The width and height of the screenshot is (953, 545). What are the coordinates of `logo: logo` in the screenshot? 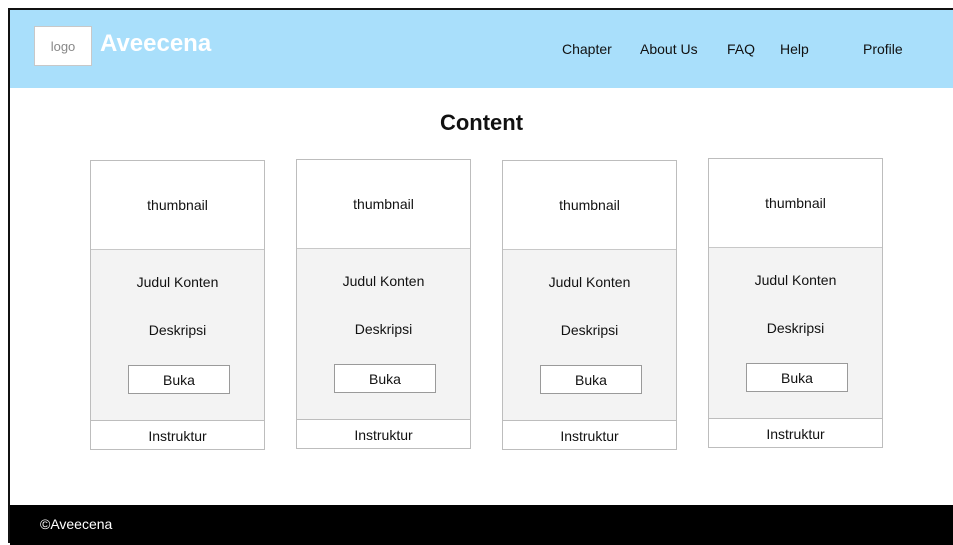 It's located at (63, 46).